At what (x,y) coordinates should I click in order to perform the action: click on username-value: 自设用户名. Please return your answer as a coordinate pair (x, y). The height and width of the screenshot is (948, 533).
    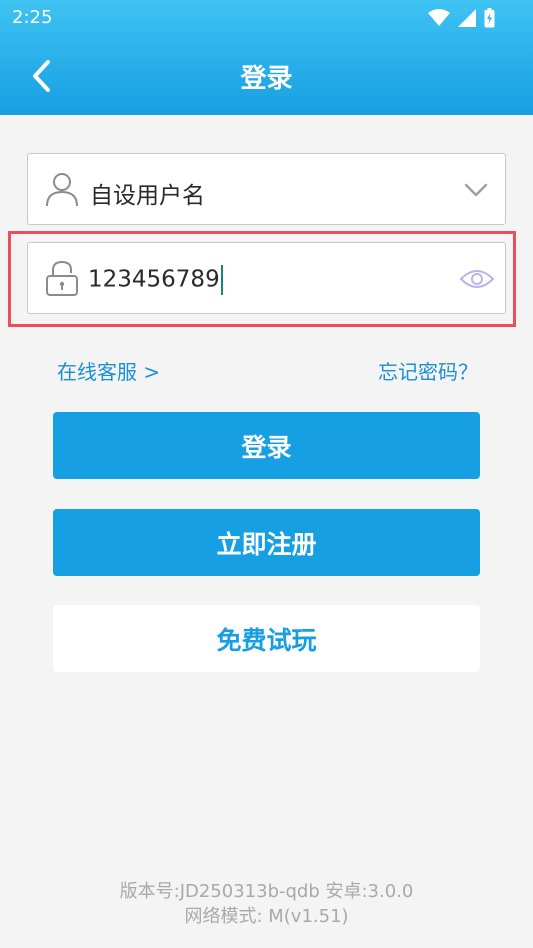
    Looking at the image, I should click on (147, 196).